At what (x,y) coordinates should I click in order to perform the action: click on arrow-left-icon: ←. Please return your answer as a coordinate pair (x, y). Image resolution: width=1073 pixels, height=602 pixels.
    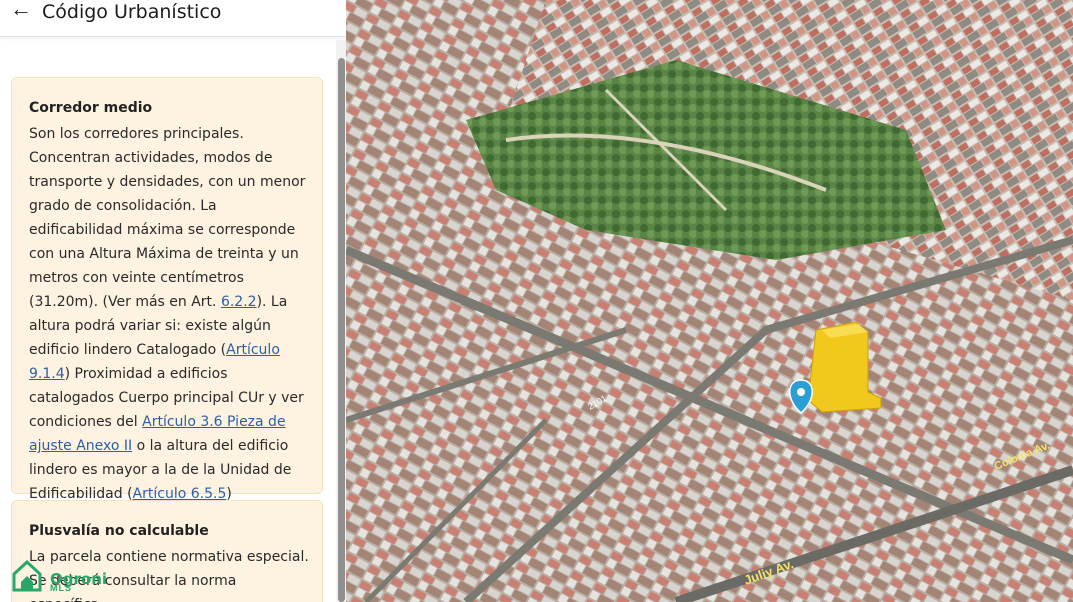
    Looking at the image, I should click on (21, 10).